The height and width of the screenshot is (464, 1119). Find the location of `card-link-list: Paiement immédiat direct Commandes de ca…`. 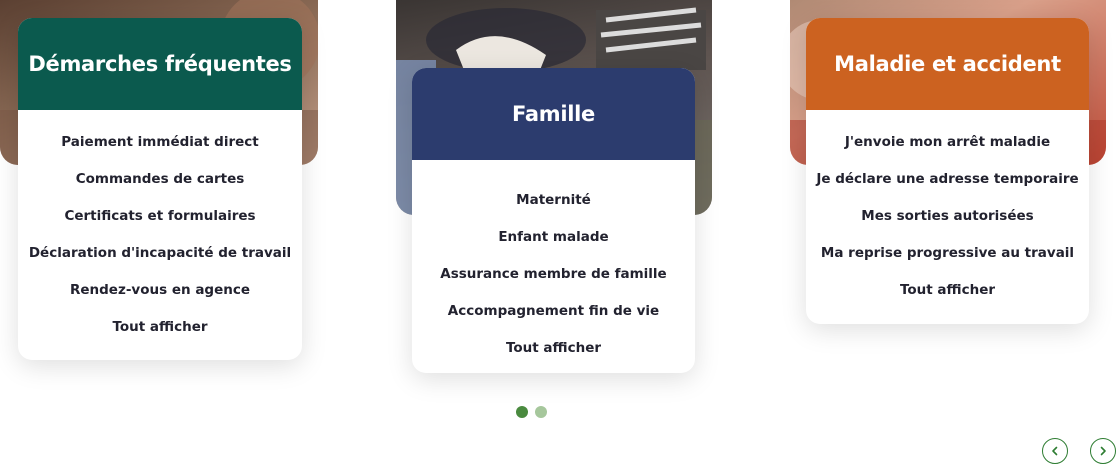

card-link-list: Paiement immédiat direct Commandes de ca… is located at coordinates (160, 228).